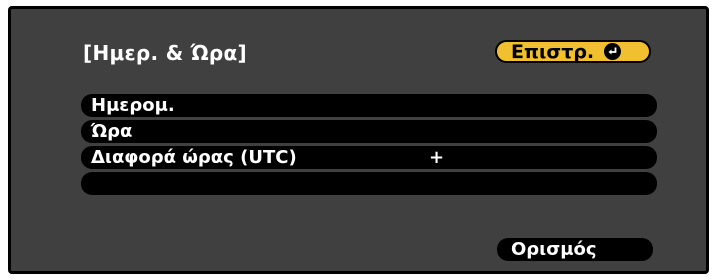 This screenshot has height=280, width=717. What do you see at coordinates (369, 131) in the screenshot?
I see `menu-item-time: Ώρα` at bounding box center [369, 131].